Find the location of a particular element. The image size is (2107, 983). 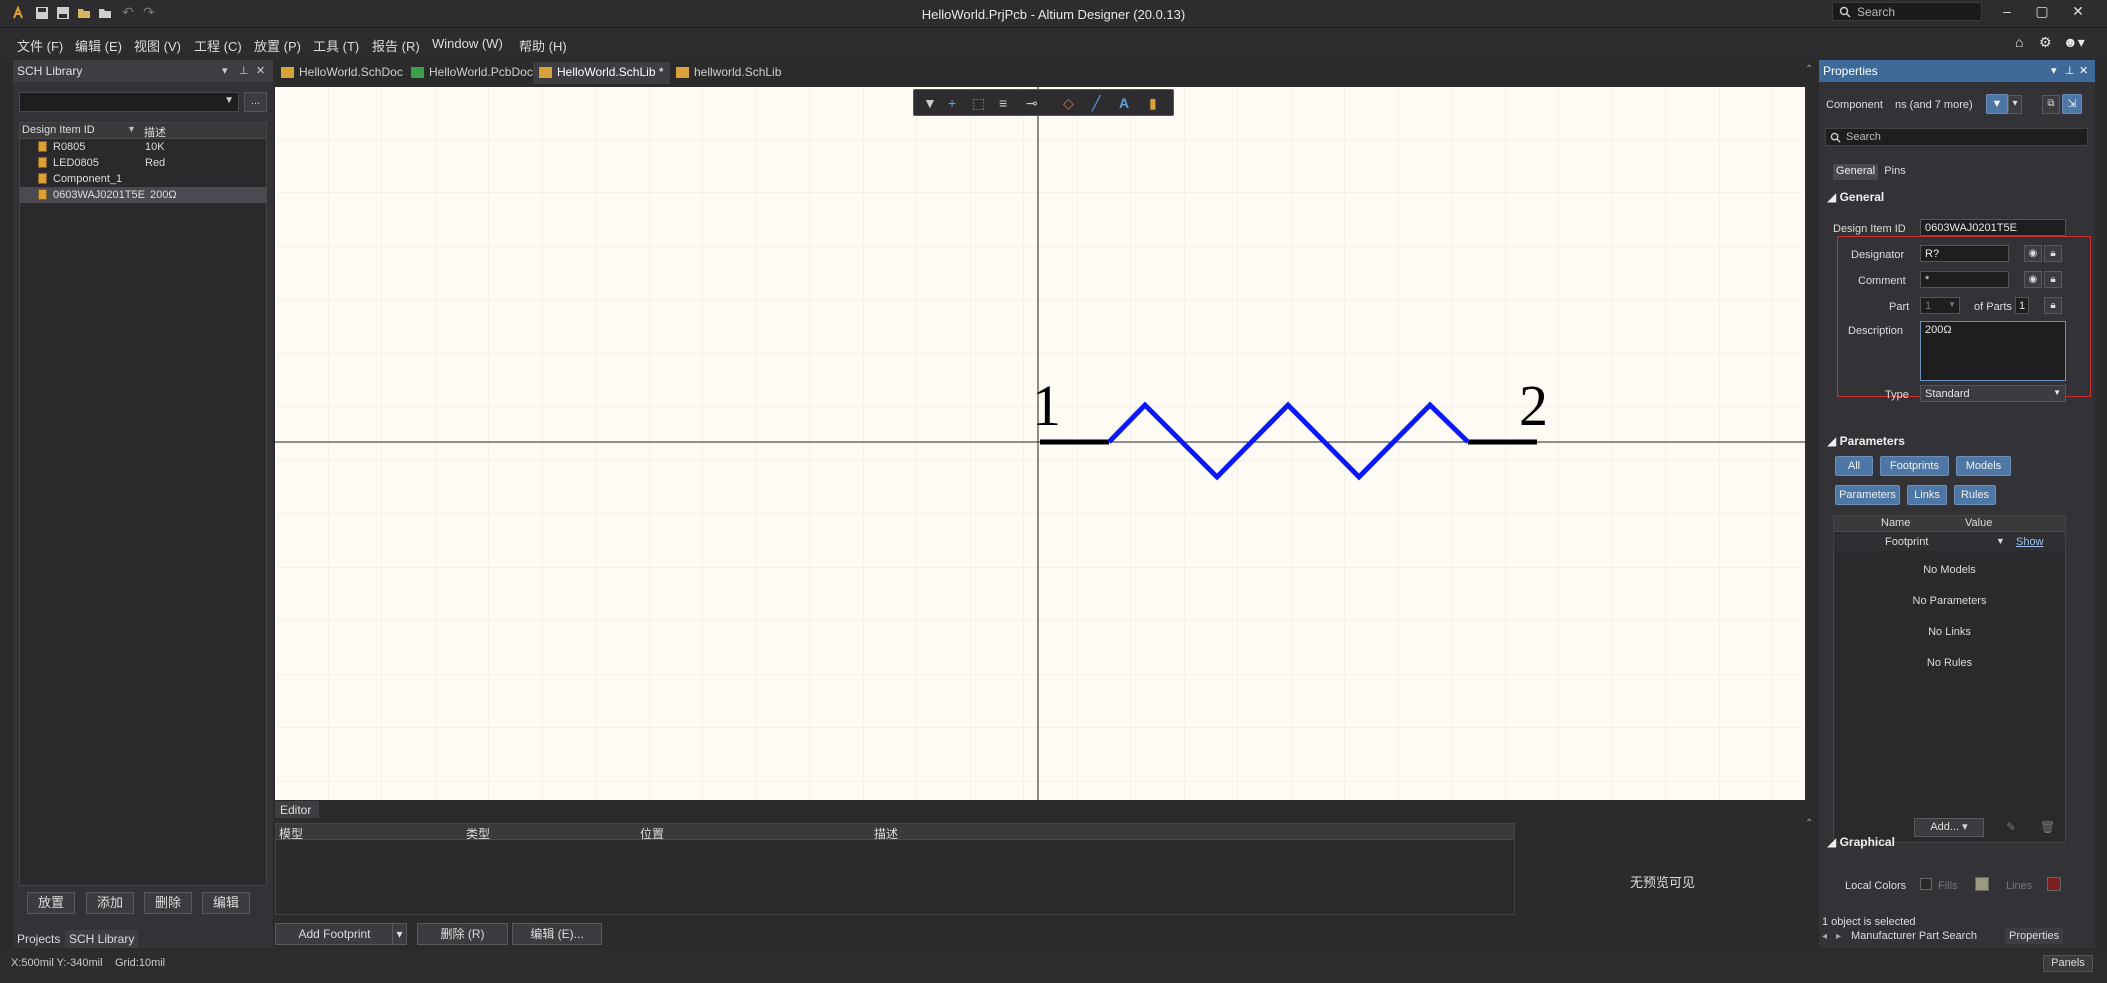

list-item: Component_1 is located at coordinates (143, 179).